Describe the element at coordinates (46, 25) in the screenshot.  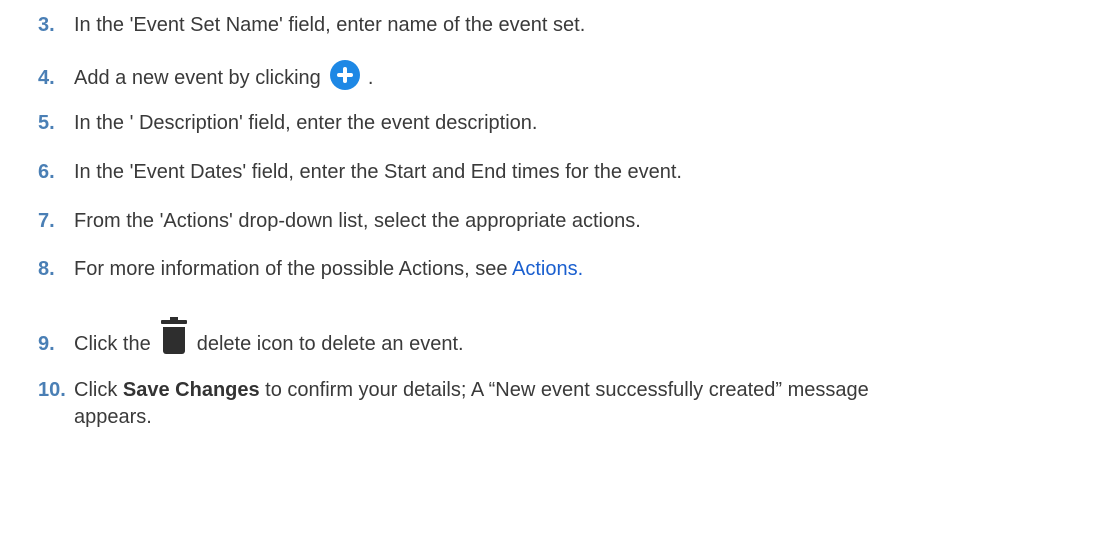
I see `step-number: 3.` at that location.